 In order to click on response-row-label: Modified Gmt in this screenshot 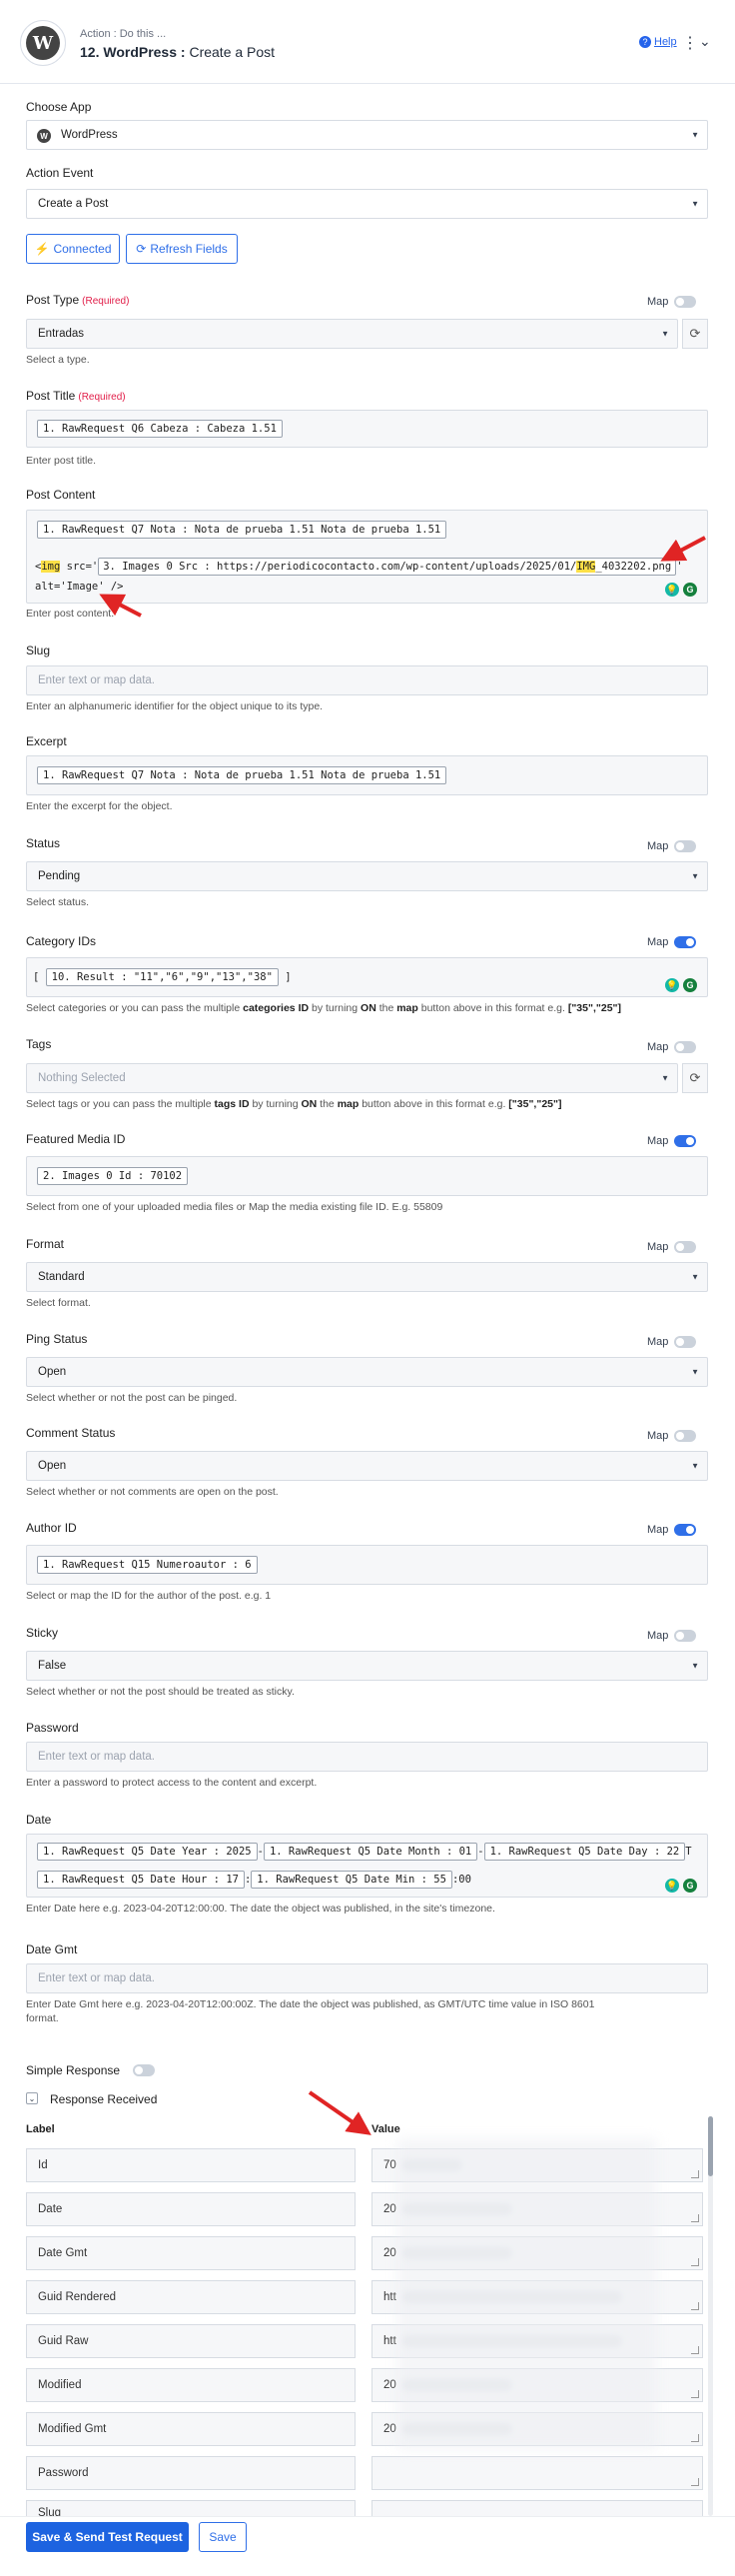, I will do `click(191, 2429)`.